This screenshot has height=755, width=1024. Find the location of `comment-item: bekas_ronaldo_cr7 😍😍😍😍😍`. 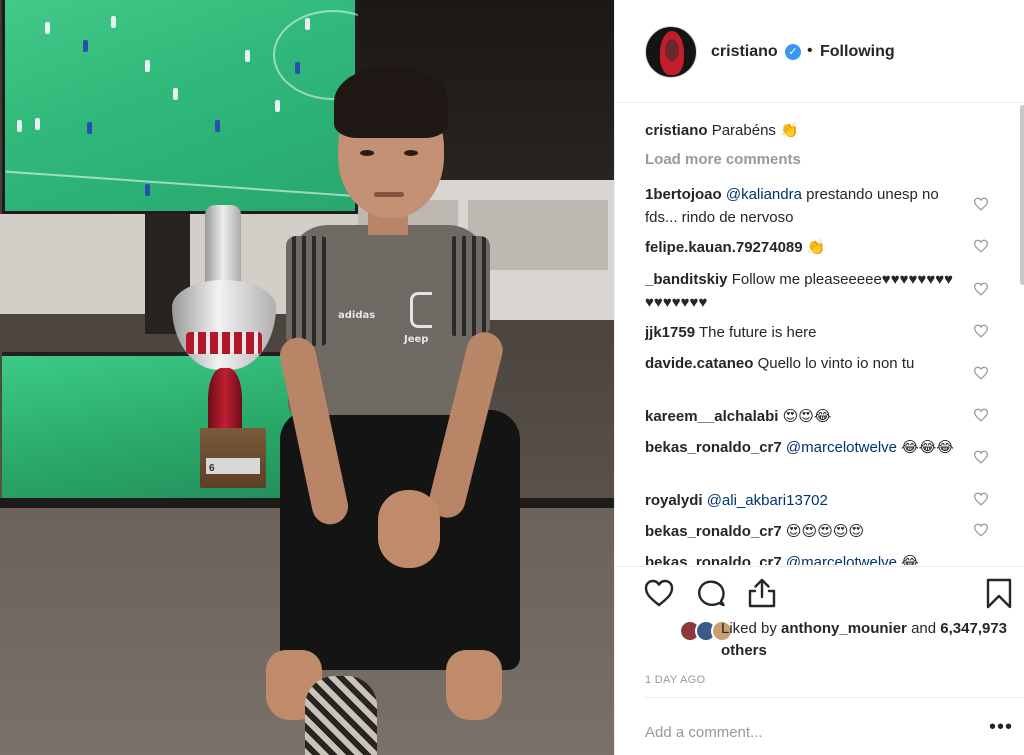

comment-item: bekas_ronaldo_cr7 😍😍😍😍😍 is located at coordinates (755, 531).